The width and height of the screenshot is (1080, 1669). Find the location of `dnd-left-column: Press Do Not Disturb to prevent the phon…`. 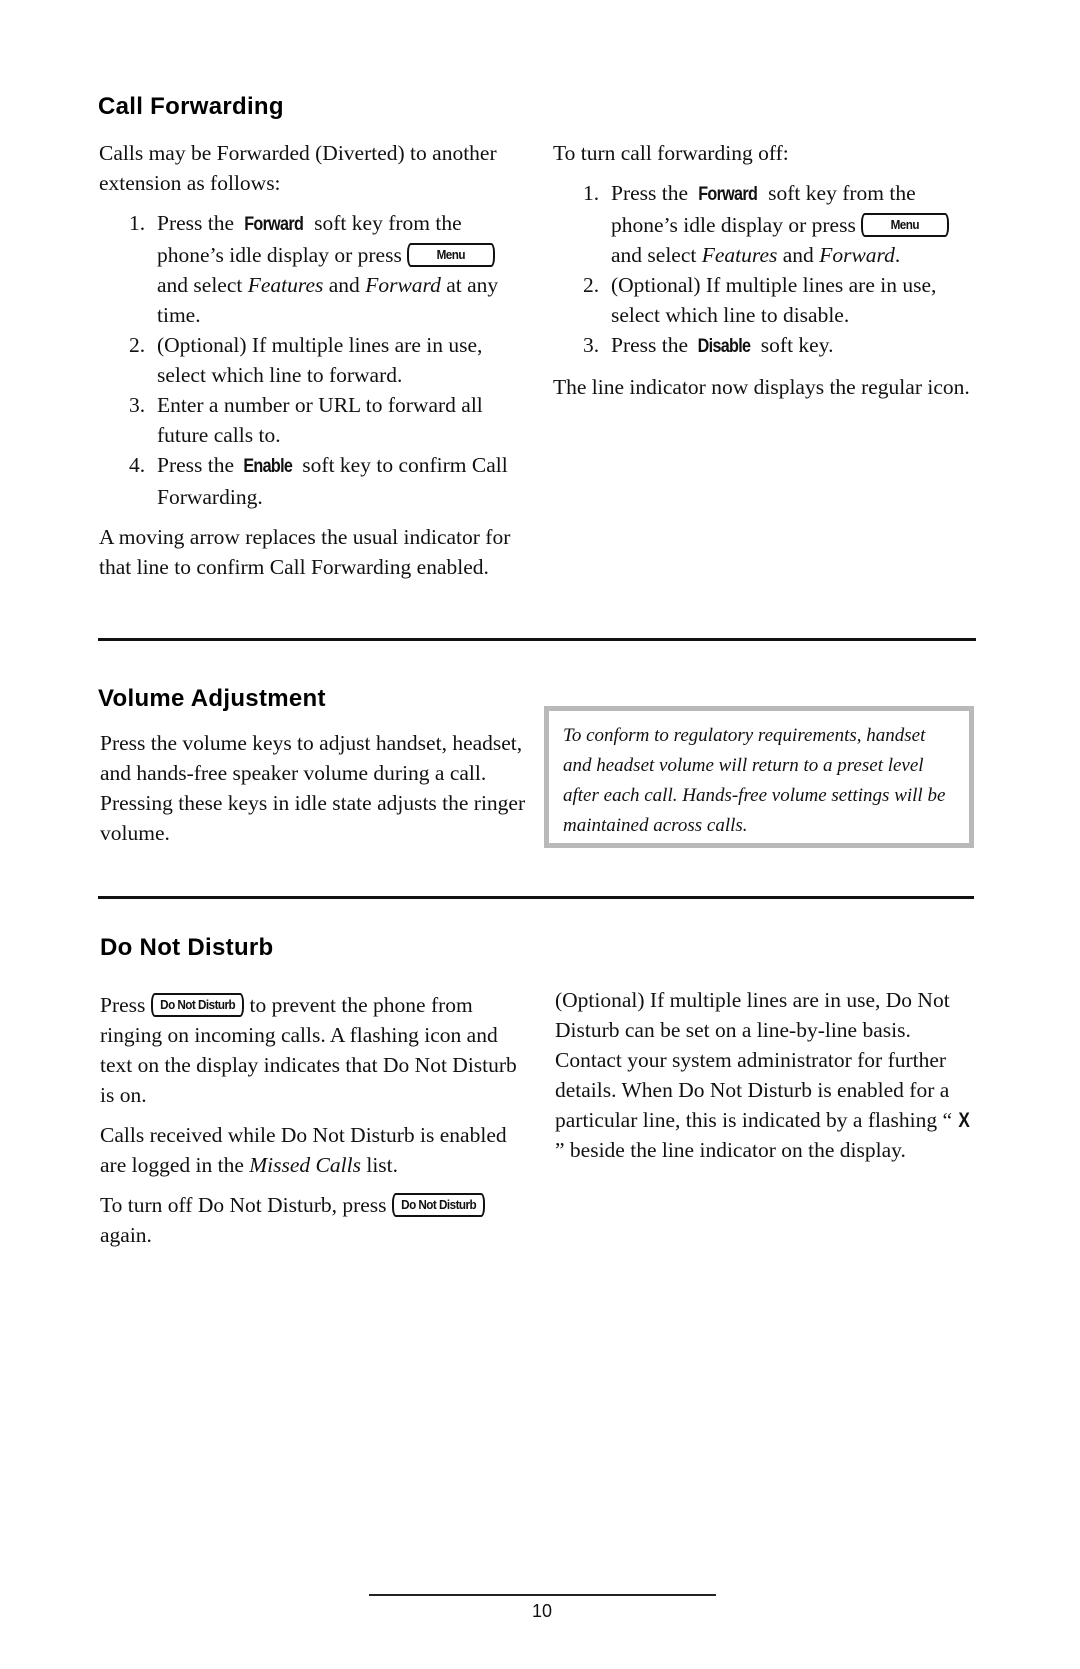

dnd-left-column: Press Do Not Disturb to prevent the phon… is located at coordinates (315, 1125).